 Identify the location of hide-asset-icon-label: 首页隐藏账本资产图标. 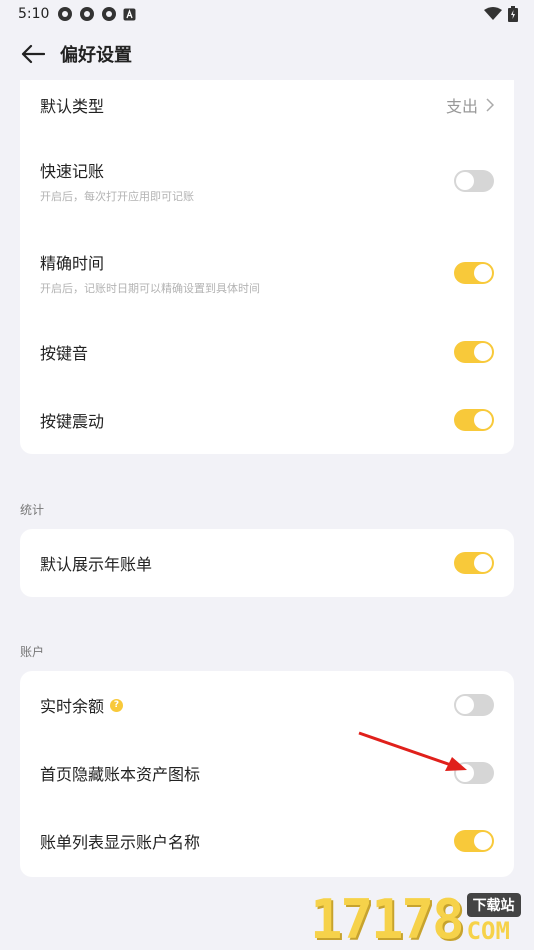
(120, 774).